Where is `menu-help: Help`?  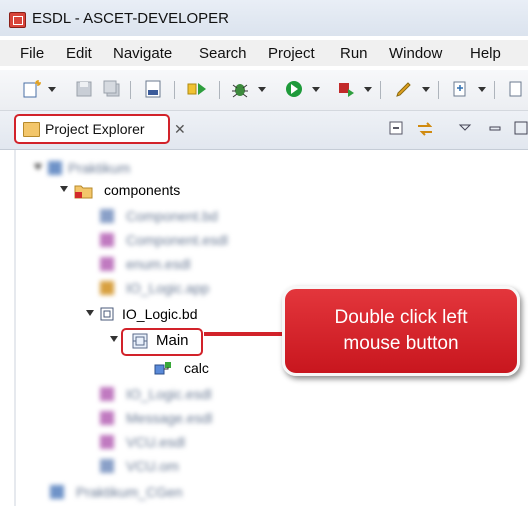
menu-help: Help is located at coordinates (485, 53).